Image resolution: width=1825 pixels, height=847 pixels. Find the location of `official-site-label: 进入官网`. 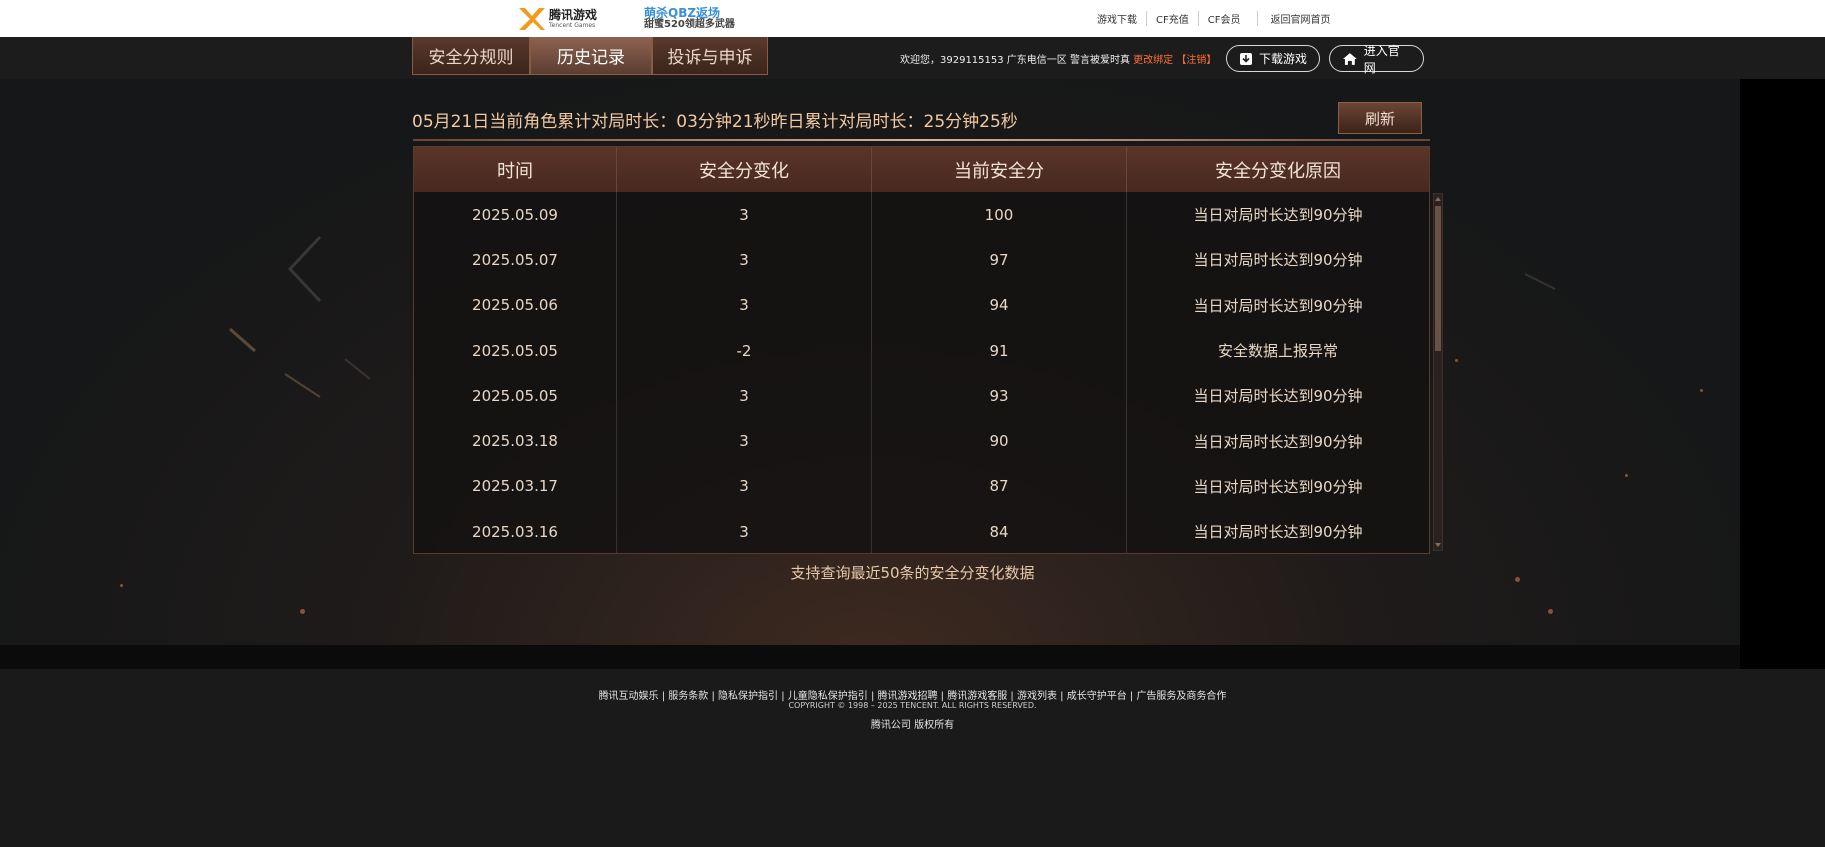

official-site-label: 进入官网 is located at coordinates (1381, 59).